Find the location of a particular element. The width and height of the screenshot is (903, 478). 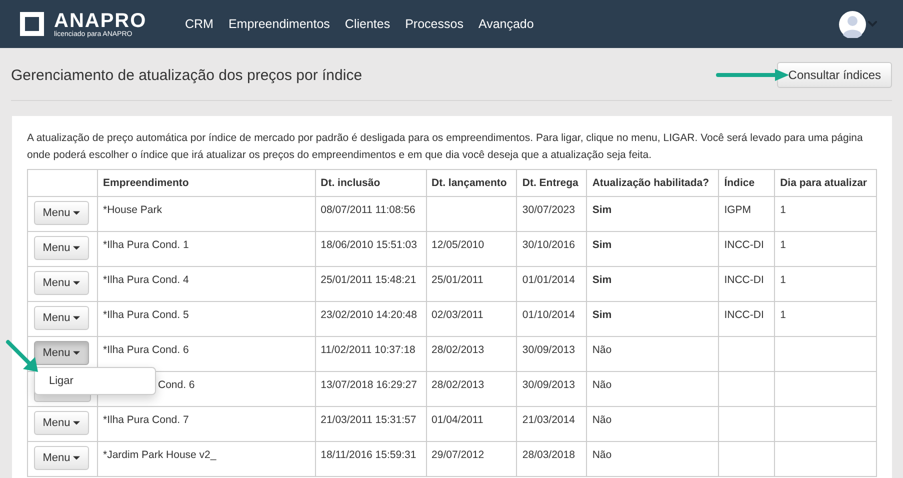

nav-link: Processos is located at coordinates (434, 24).